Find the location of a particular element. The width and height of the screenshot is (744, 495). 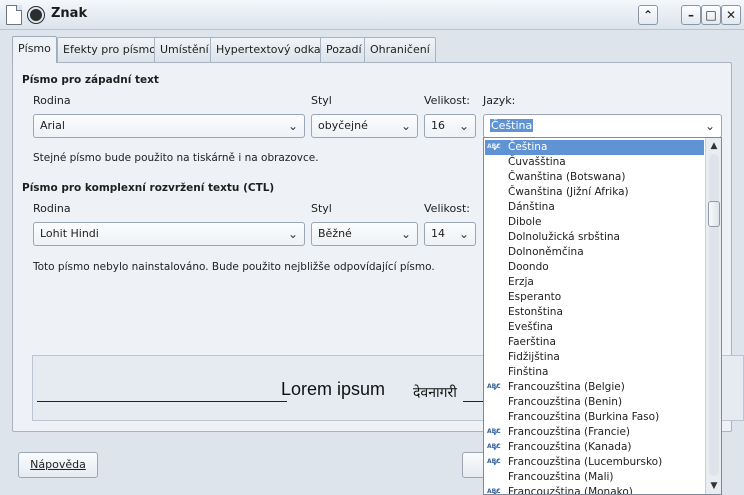

western-size-label: Velikost: is located at coordinates (447, 100).